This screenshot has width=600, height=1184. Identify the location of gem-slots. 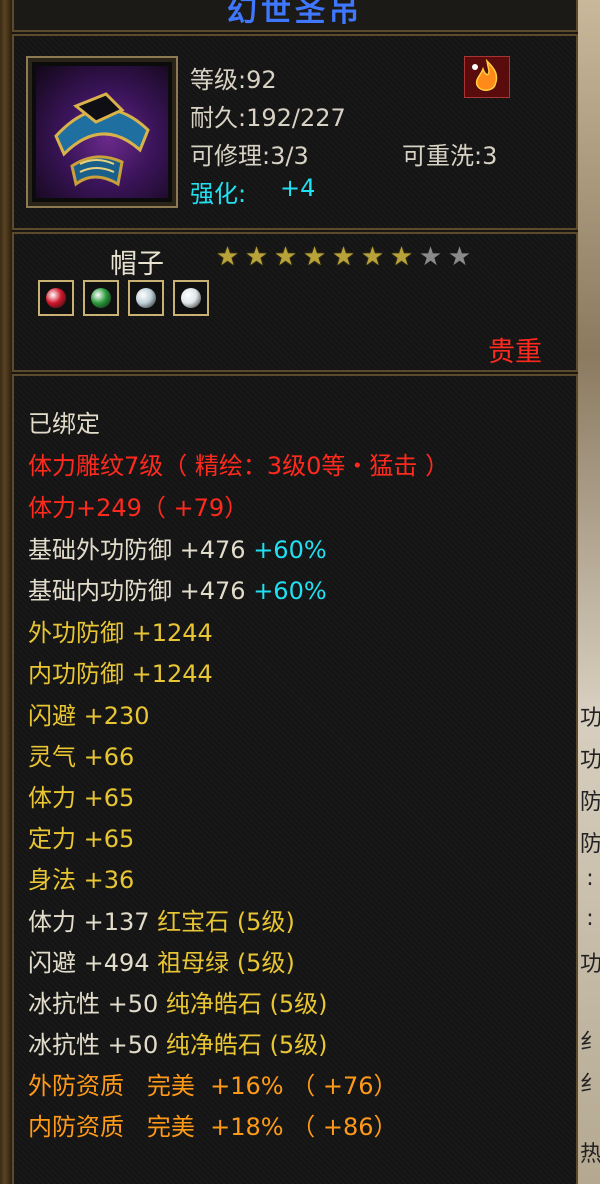
(123, 298).